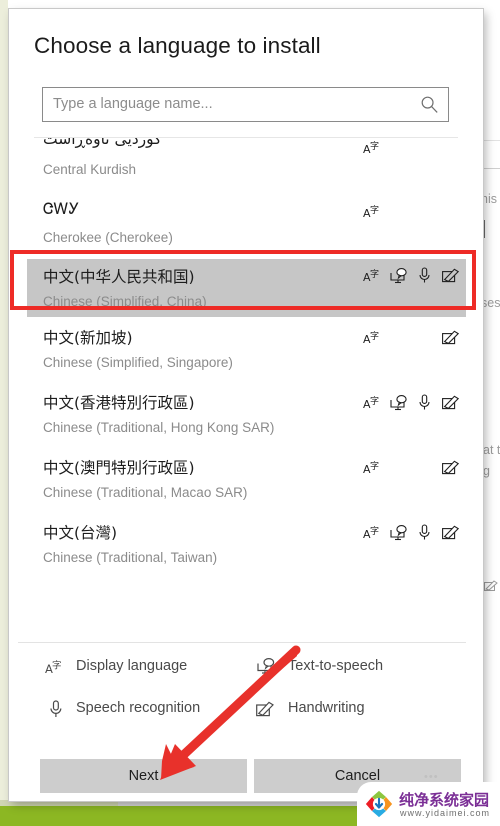 The height and width of the screenshot is (826, 500). I want to click on language-native-name: ᏣᎳᎩ, so click(61, 209).